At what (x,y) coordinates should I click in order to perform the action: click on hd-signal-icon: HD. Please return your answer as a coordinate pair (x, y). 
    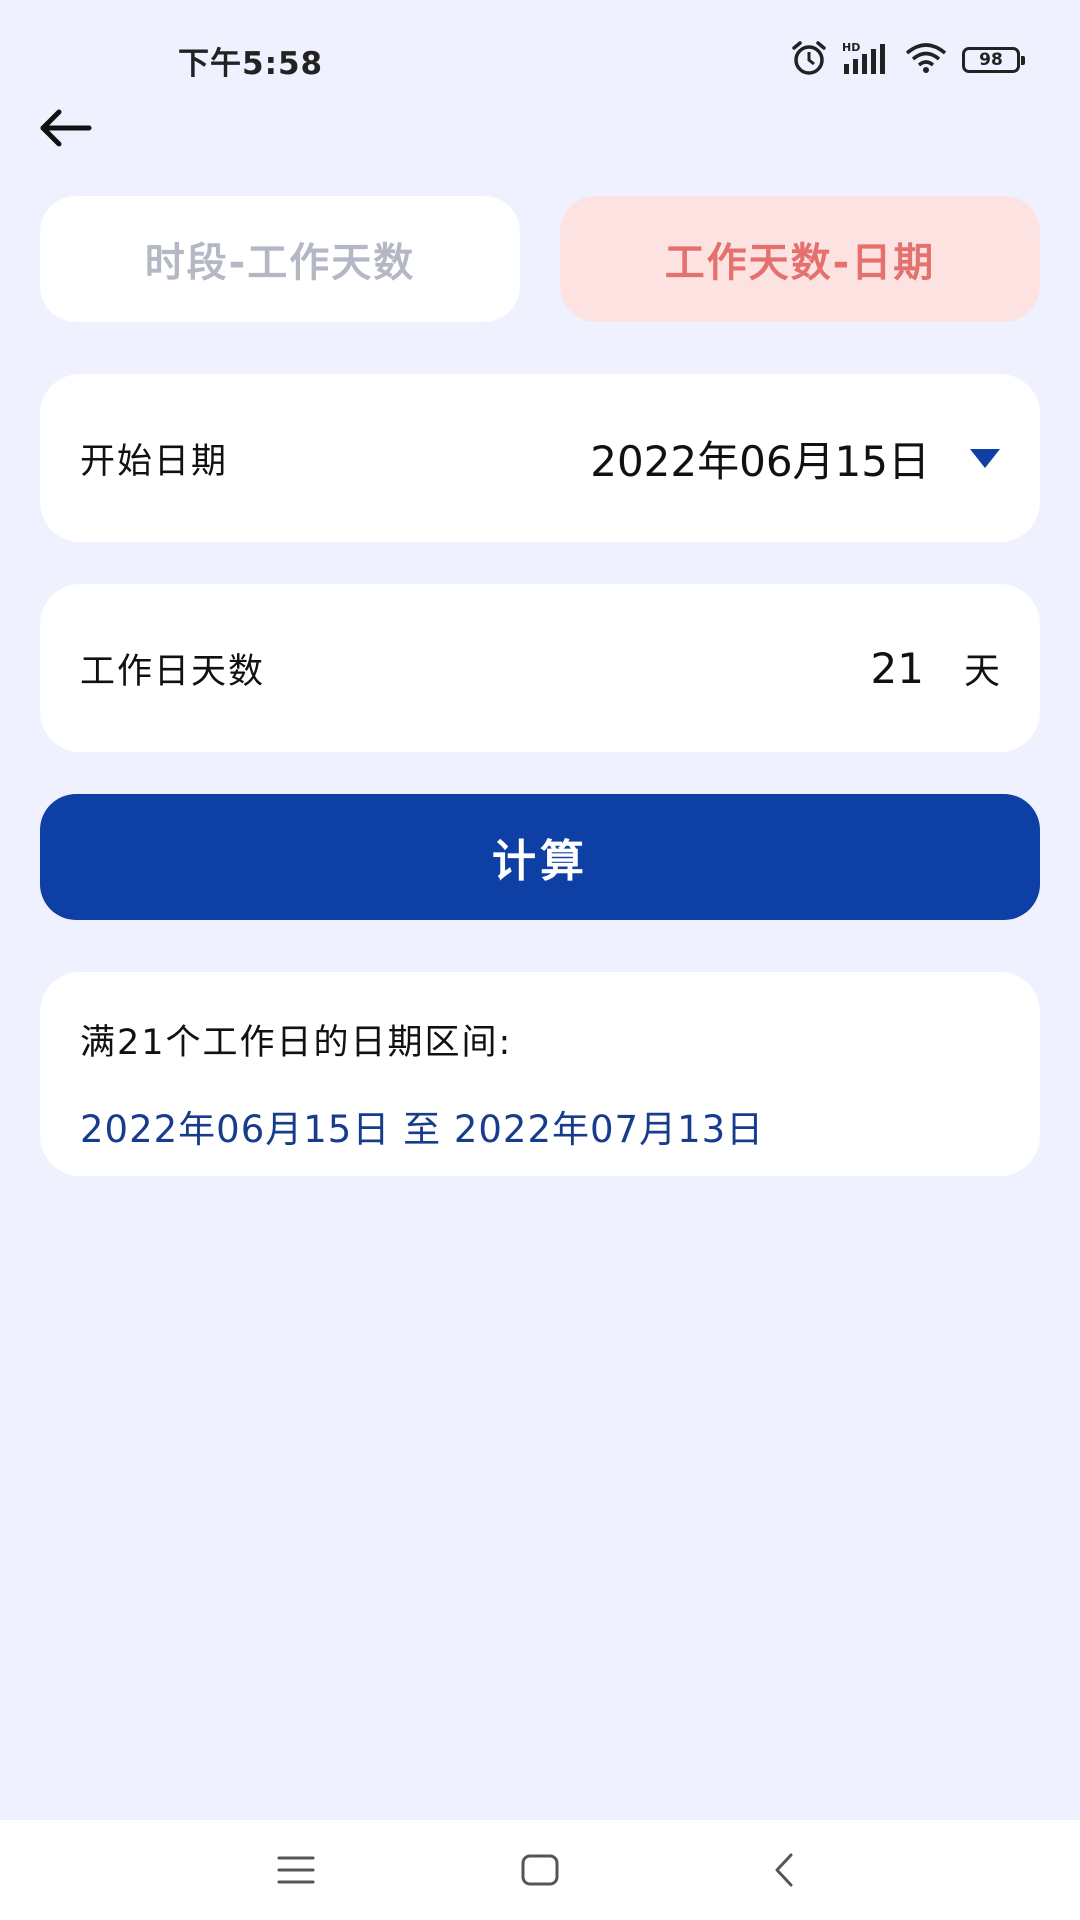
    Looking at the image, I should click on (866, 60).